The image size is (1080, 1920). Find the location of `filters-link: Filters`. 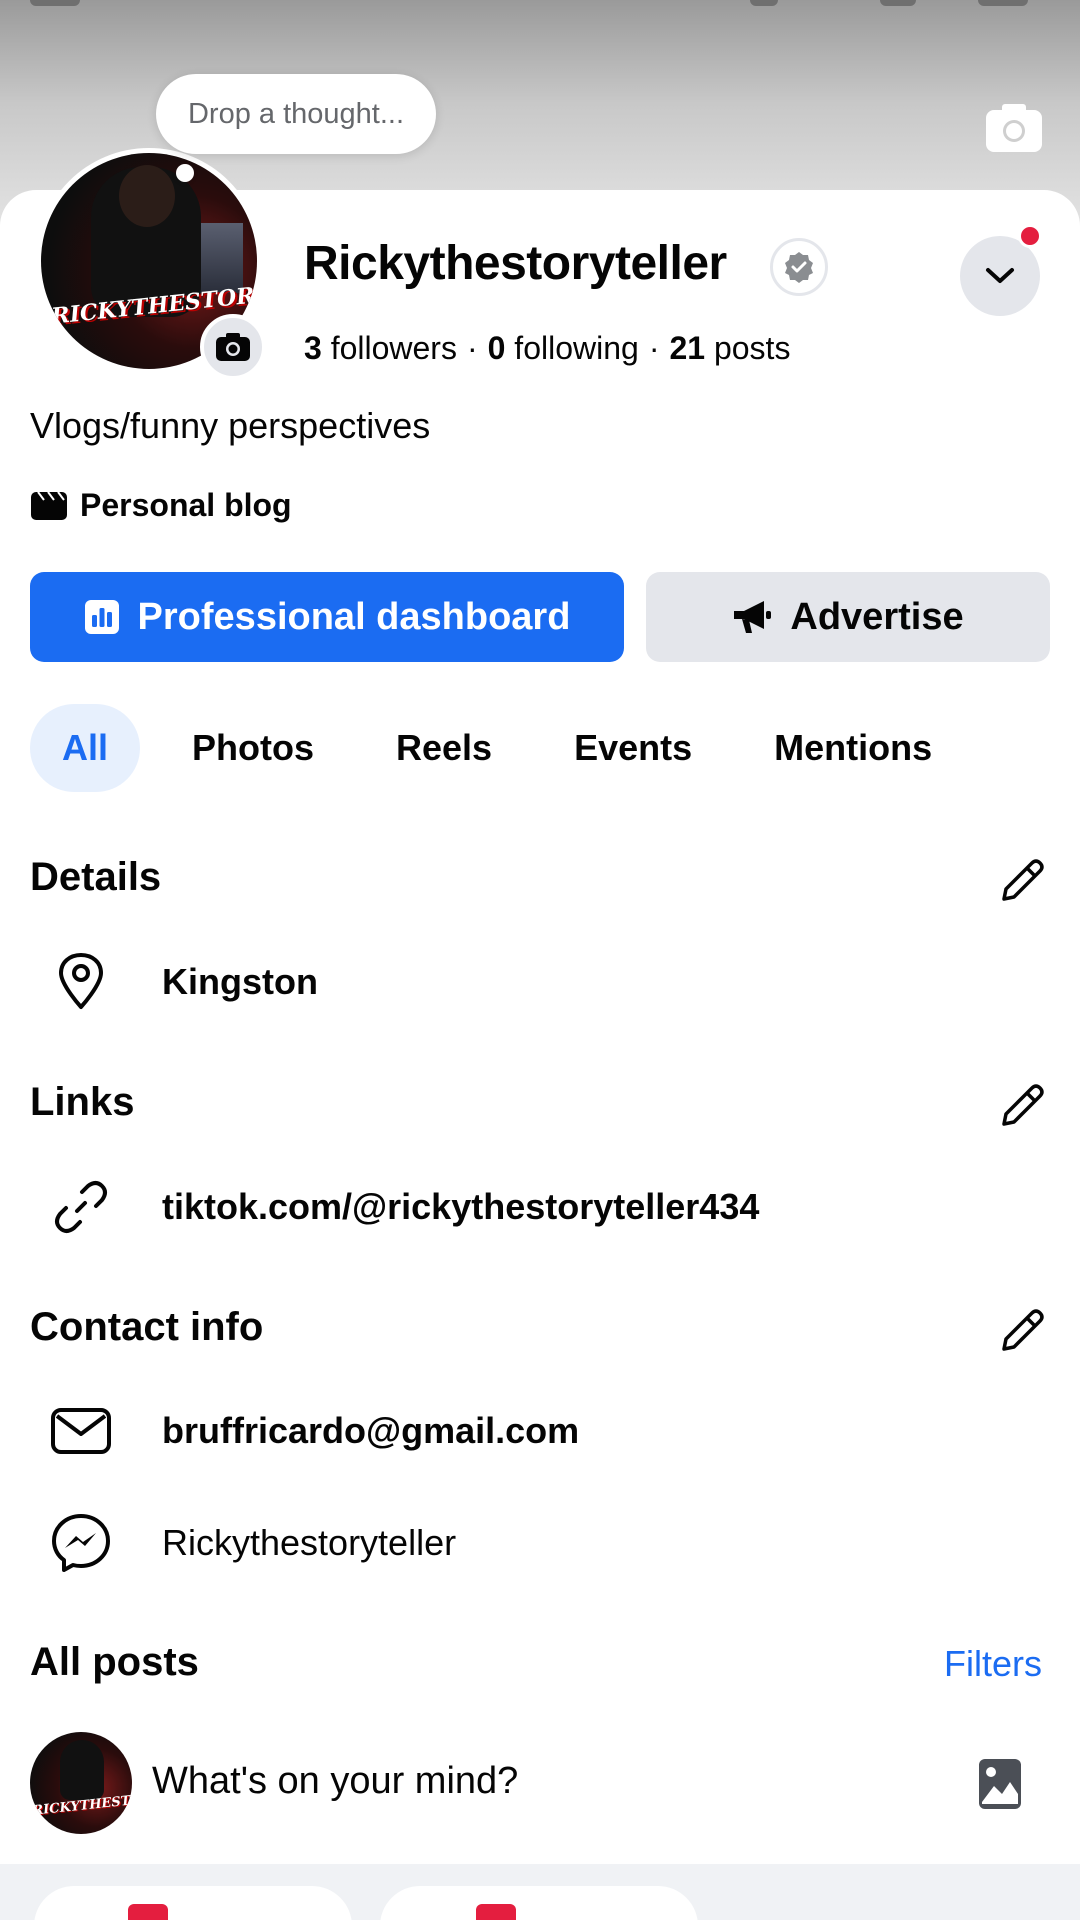

filters-link: Filters is located at coordinates (993, 1664).